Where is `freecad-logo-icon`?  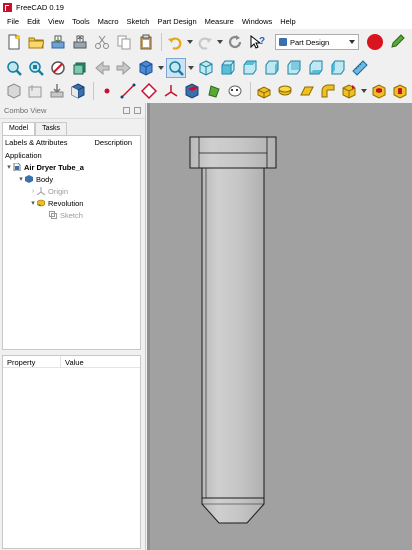 freecad-logo-icon is located at coordinates (7, 7).